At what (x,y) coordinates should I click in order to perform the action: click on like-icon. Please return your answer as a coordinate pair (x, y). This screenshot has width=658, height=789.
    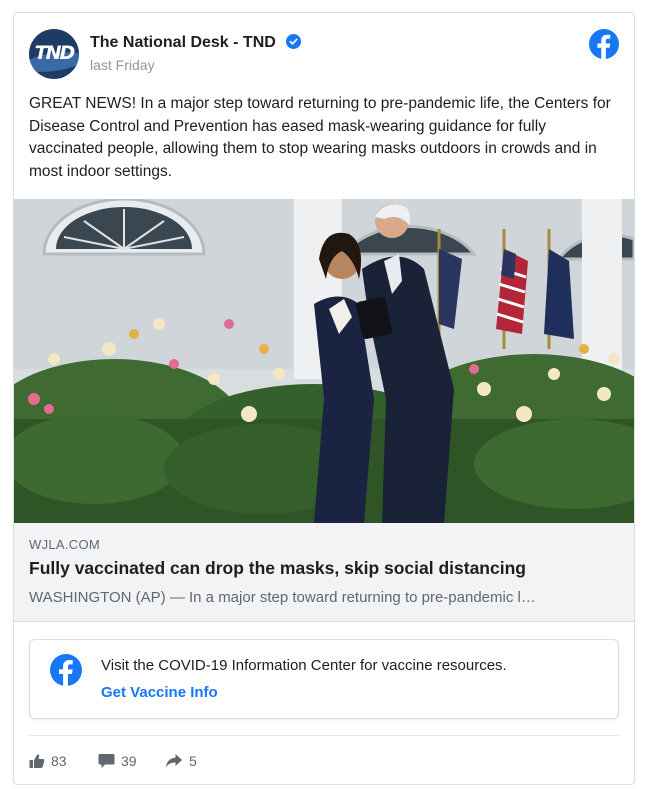
    Looking at the image, I should click on (37, 761).